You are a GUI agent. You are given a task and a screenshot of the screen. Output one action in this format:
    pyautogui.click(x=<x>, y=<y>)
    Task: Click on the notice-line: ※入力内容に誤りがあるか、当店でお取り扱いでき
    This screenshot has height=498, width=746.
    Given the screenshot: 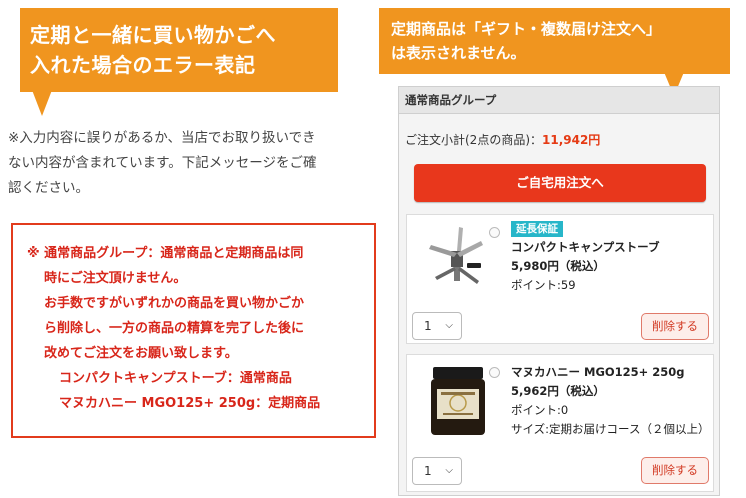 What is the action you would take?
    pyautogui.click(x=162, y=138)
    